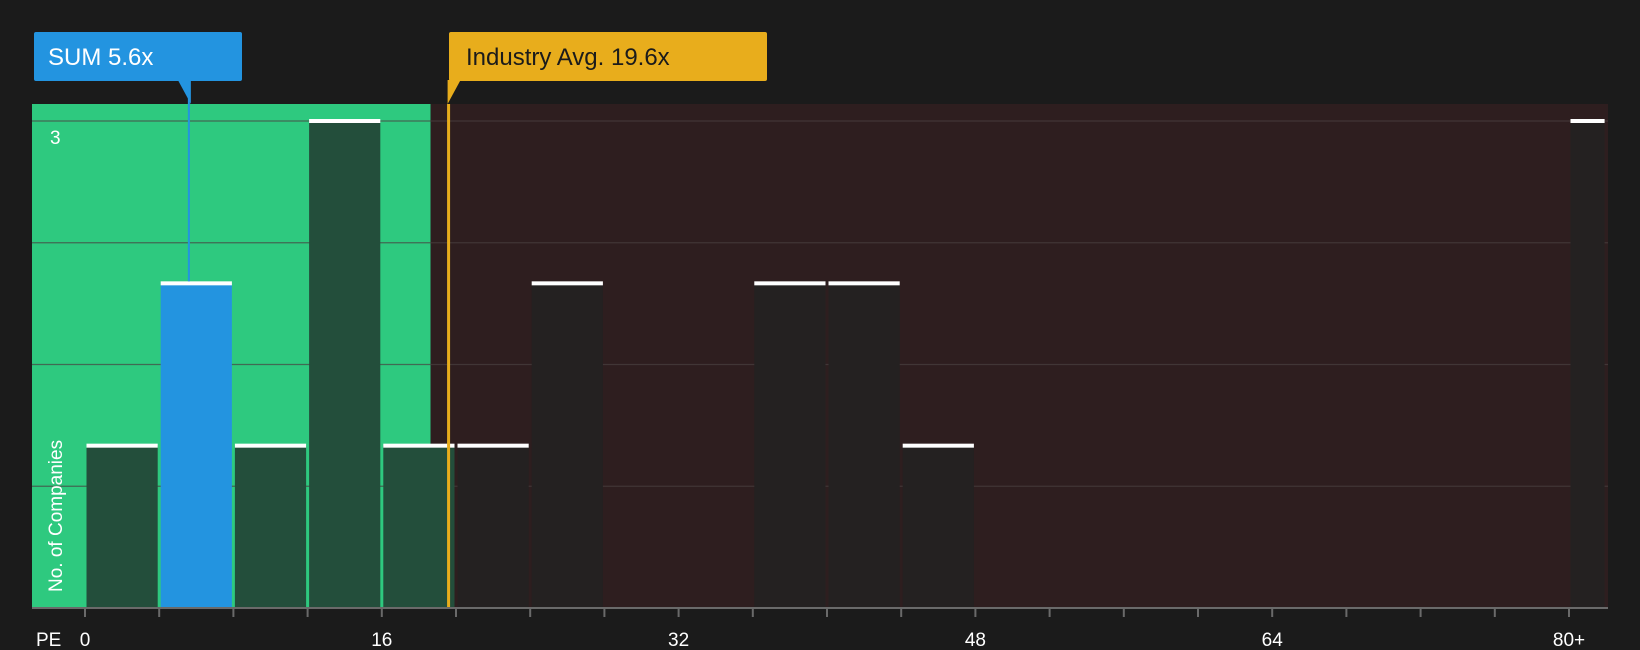 Image resolution: width=1640 pixels, height=650 pixels. What do you see at coordinates (184, 92) in the screenshot?
I see `company-callout-pointer` at bounding box center [184, 92].